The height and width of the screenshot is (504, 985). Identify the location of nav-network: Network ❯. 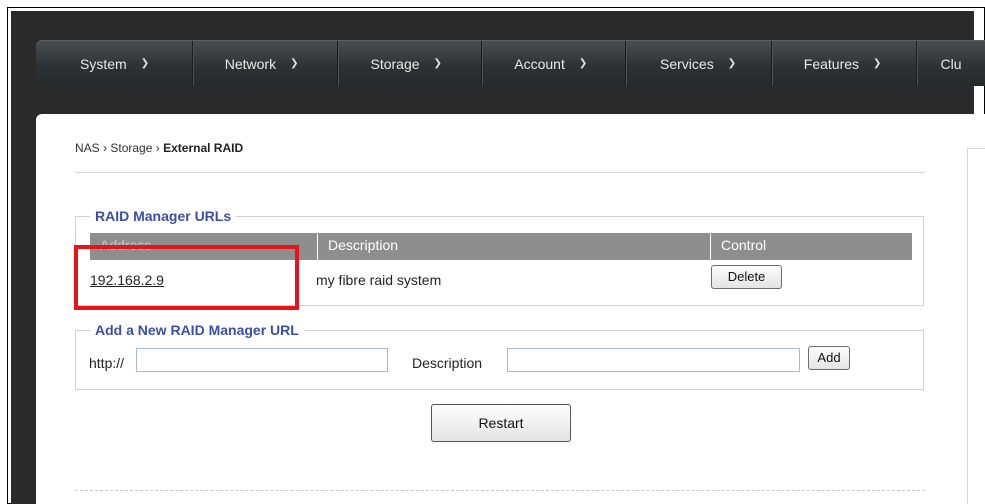
(266, 63).